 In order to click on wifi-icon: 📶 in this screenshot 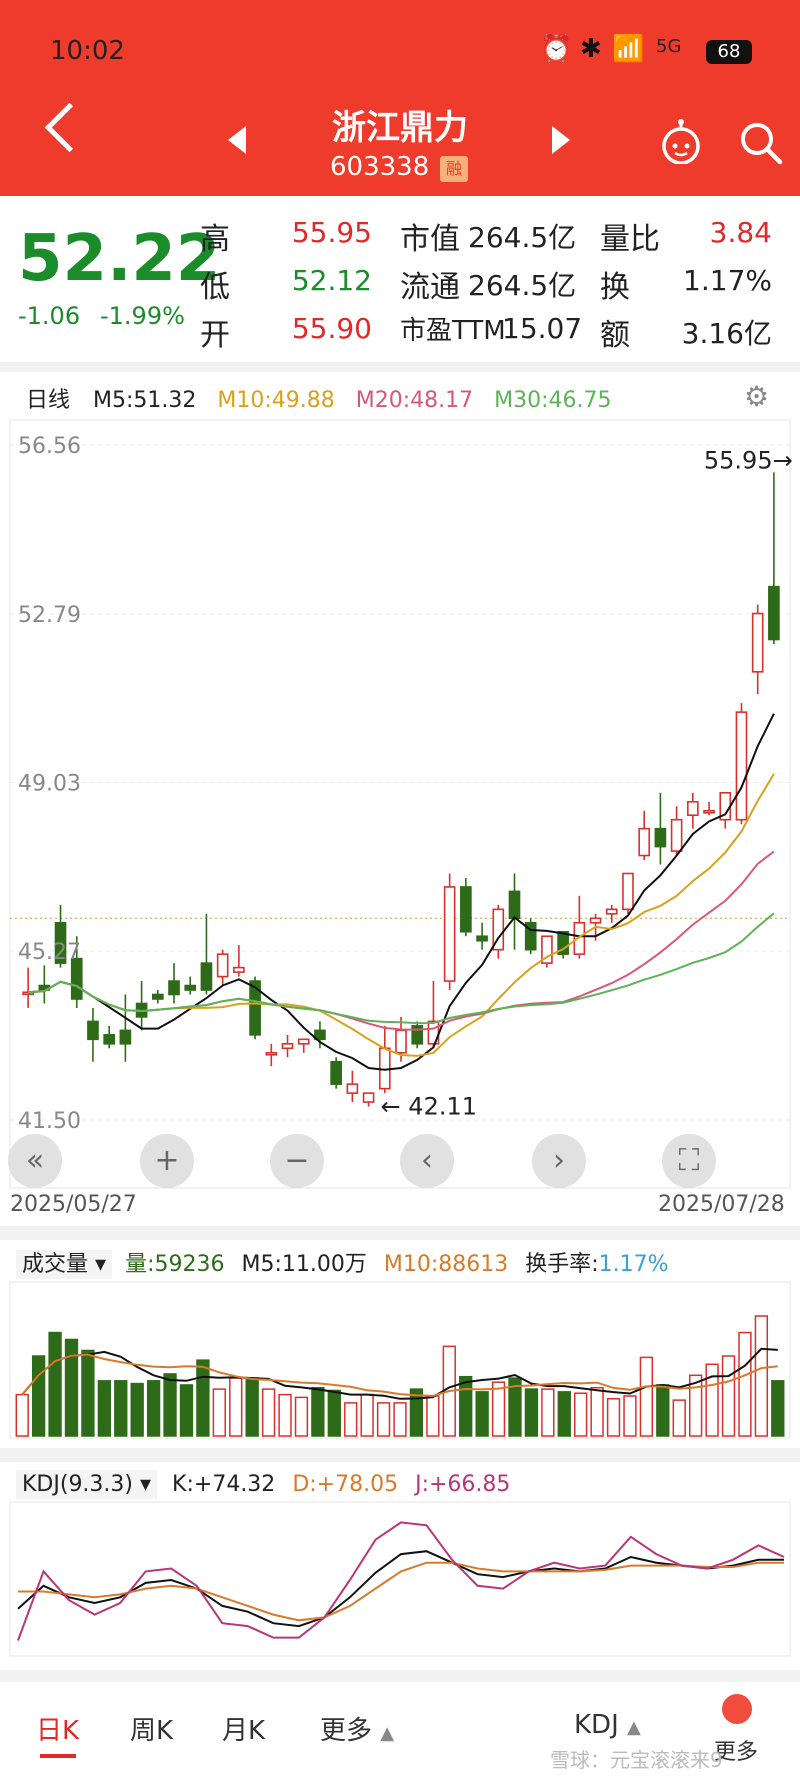, I will do `click(628, 49)`.